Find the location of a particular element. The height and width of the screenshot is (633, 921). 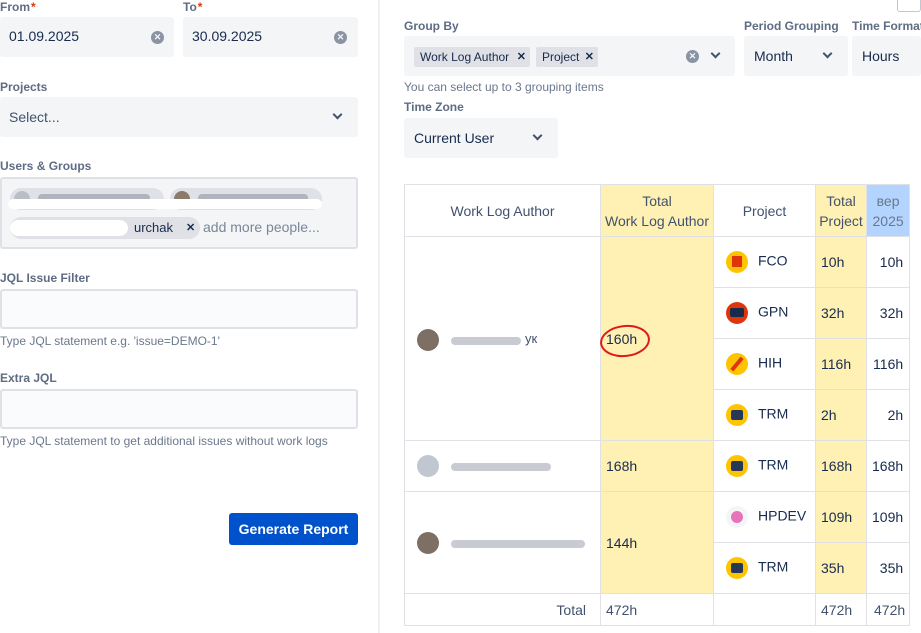

from-date-value: 01.09.2025 is located at coordinates (44, 36).